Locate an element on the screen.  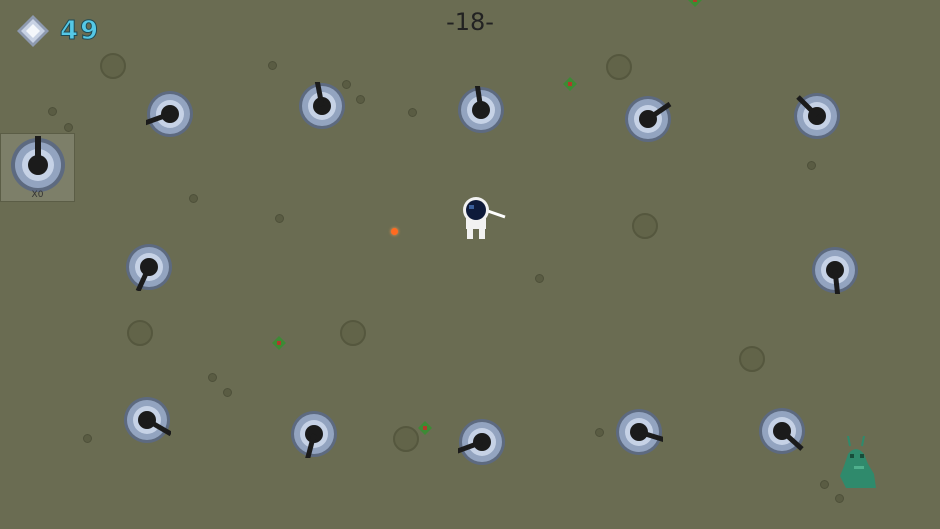
build-count-label: X0 is located at coordinates (37, 195).